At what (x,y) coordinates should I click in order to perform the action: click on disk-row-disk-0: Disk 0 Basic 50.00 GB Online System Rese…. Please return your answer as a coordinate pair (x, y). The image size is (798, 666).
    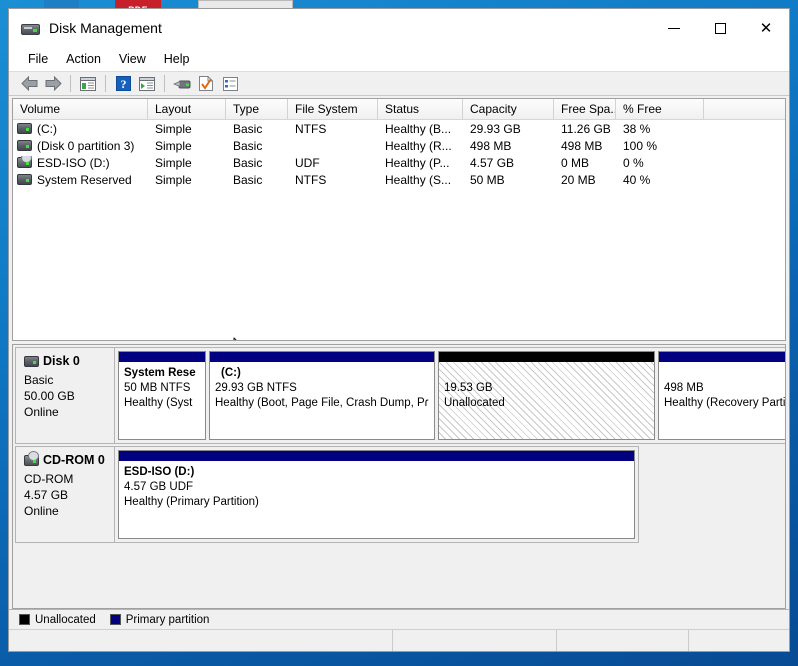
    Looking at the image, I should click on (400, 395).